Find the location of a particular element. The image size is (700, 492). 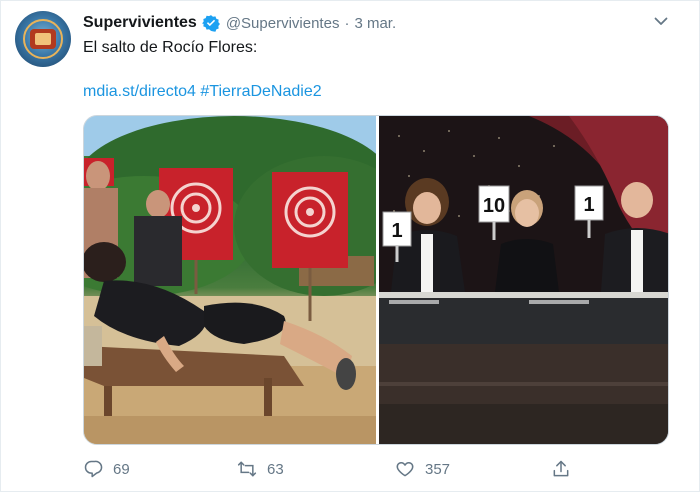

short-link: mdia.st/directo4 is located at coordinates (139, 91).